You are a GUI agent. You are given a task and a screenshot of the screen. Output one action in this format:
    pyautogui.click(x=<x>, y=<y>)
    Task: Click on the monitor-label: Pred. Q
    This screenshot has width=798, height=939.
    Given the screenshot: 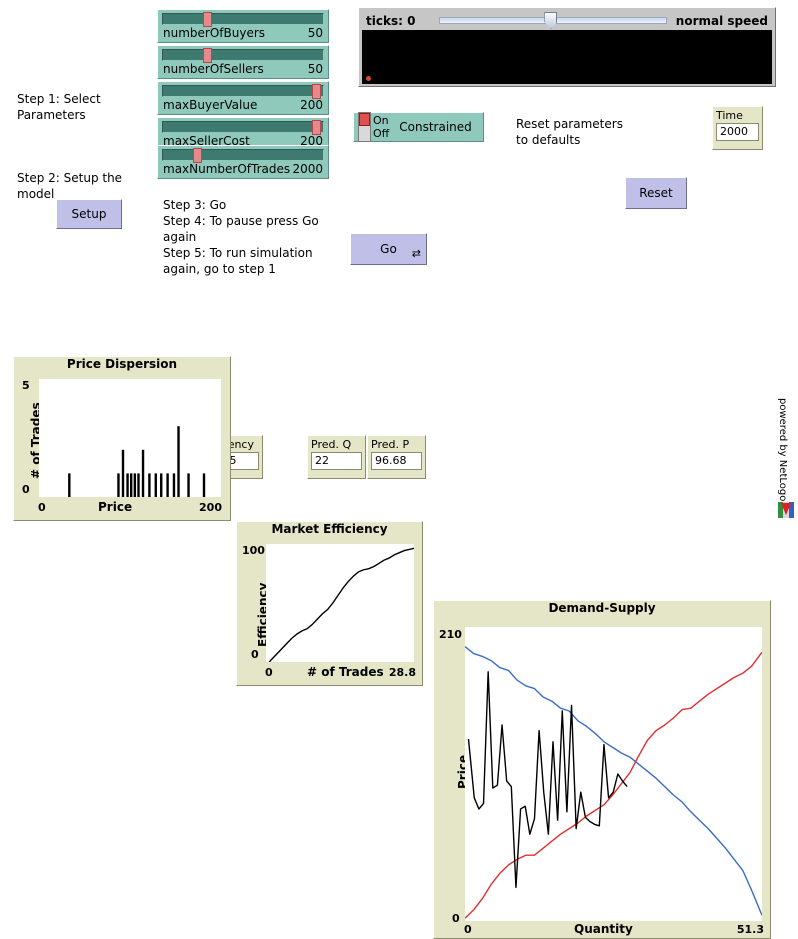 What is the action you would take?
    pyautogui.click(x=331, y=444)
    